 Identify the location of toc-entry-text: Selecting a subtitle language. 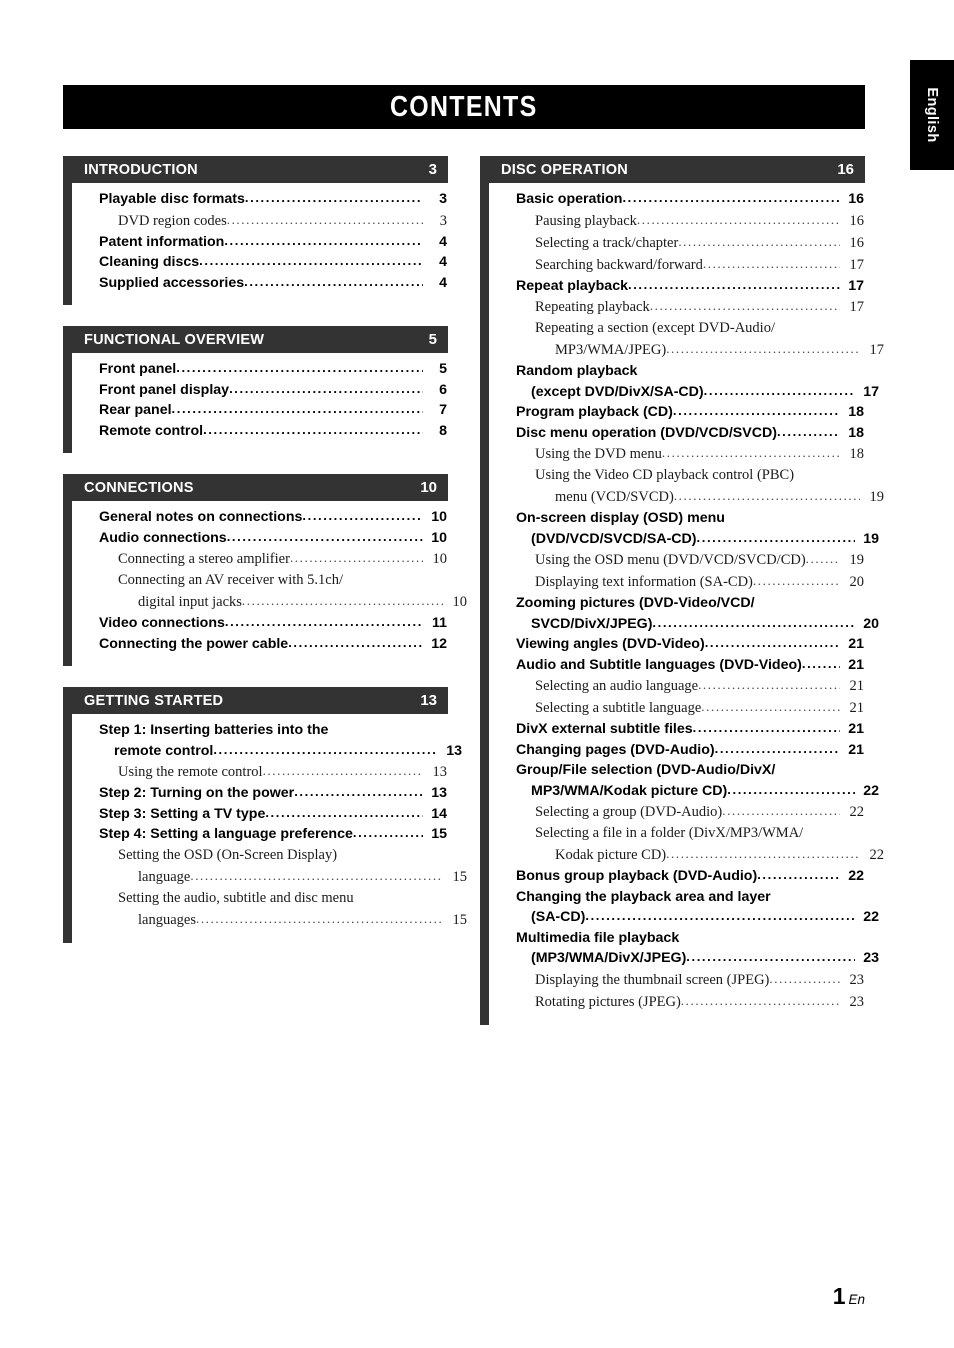
(618, 708).